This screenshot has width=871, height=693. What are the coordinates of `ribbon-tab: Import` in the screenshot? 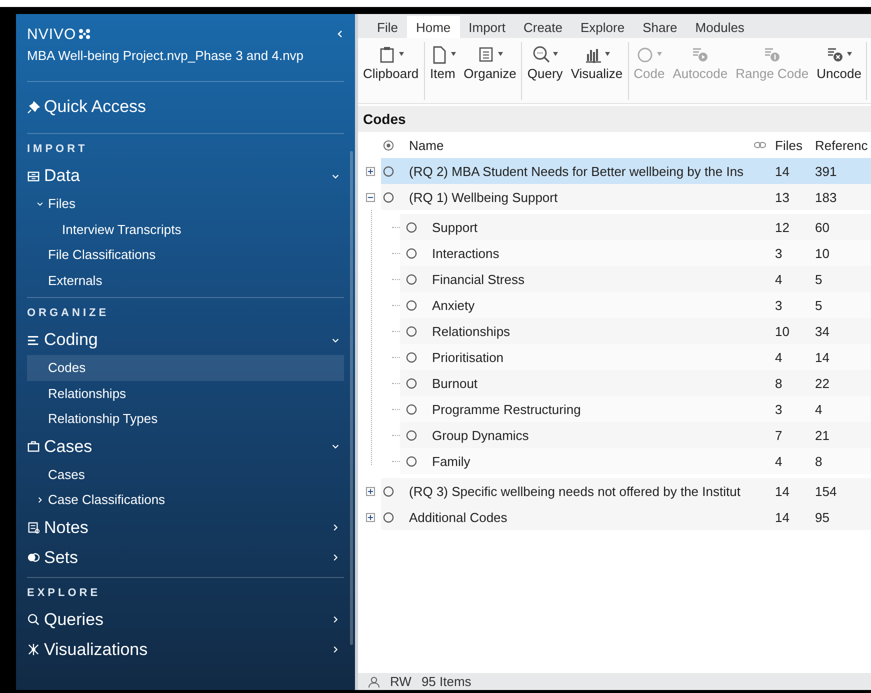 It's located at (487, 27).